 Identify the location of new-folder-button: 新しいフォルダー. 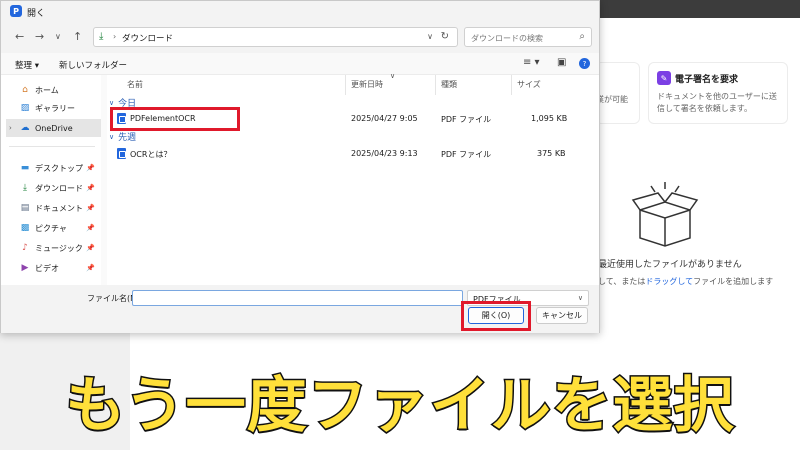
(93, 65).